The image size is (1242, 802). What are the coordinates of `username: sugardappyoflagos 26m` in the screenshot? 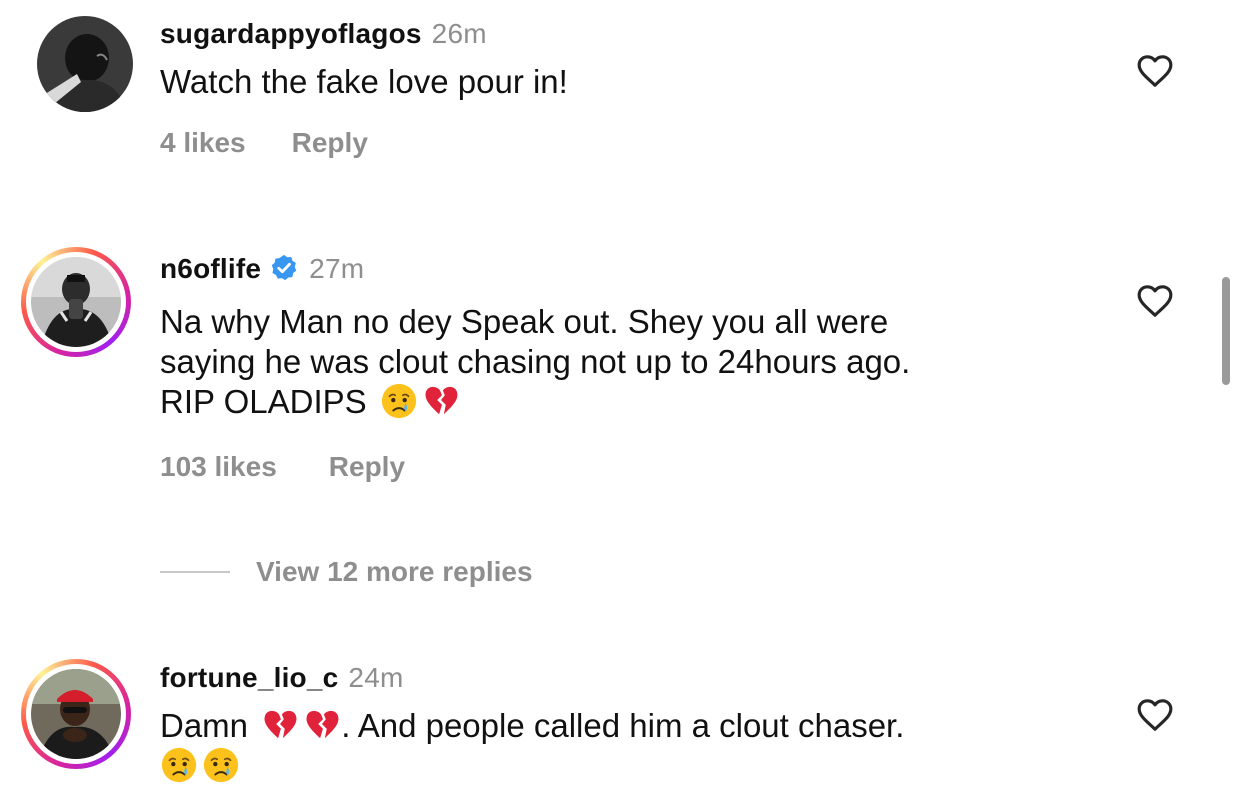 It's located at (323, 34).